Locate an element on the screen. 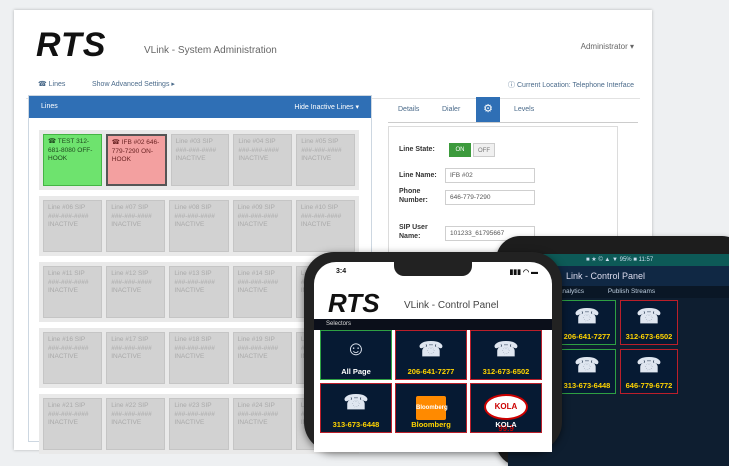 The width and height of the screenshot is (729, 466). group-selector-tile: ☺ All Page is located at coordinates (356, 355).